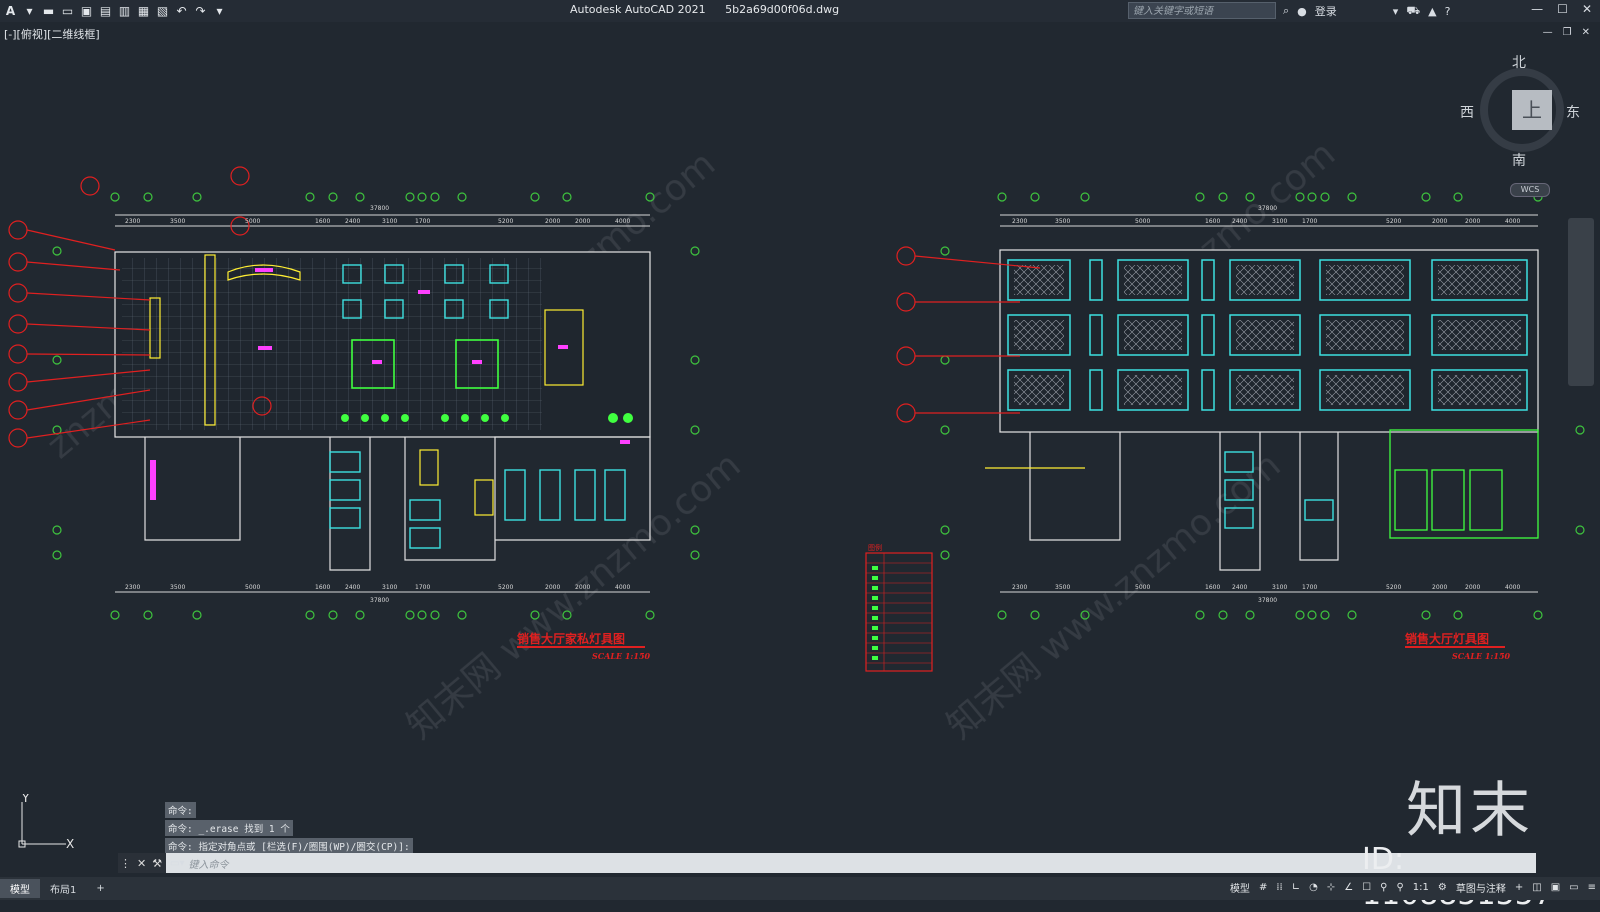  What do you see at coordinates (67, 11) in the screenshot?
I see `open-icon: ▭` at bounding box center [67, 11].